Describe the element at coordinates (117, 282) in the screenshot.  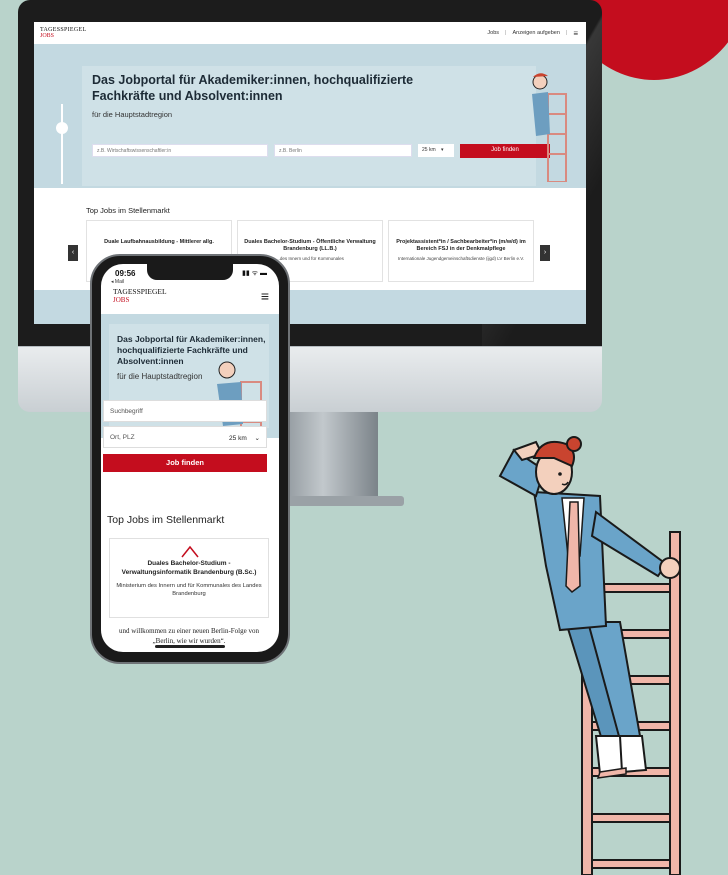
I see `back-to-mail-link: ◂ Mail` at that location.